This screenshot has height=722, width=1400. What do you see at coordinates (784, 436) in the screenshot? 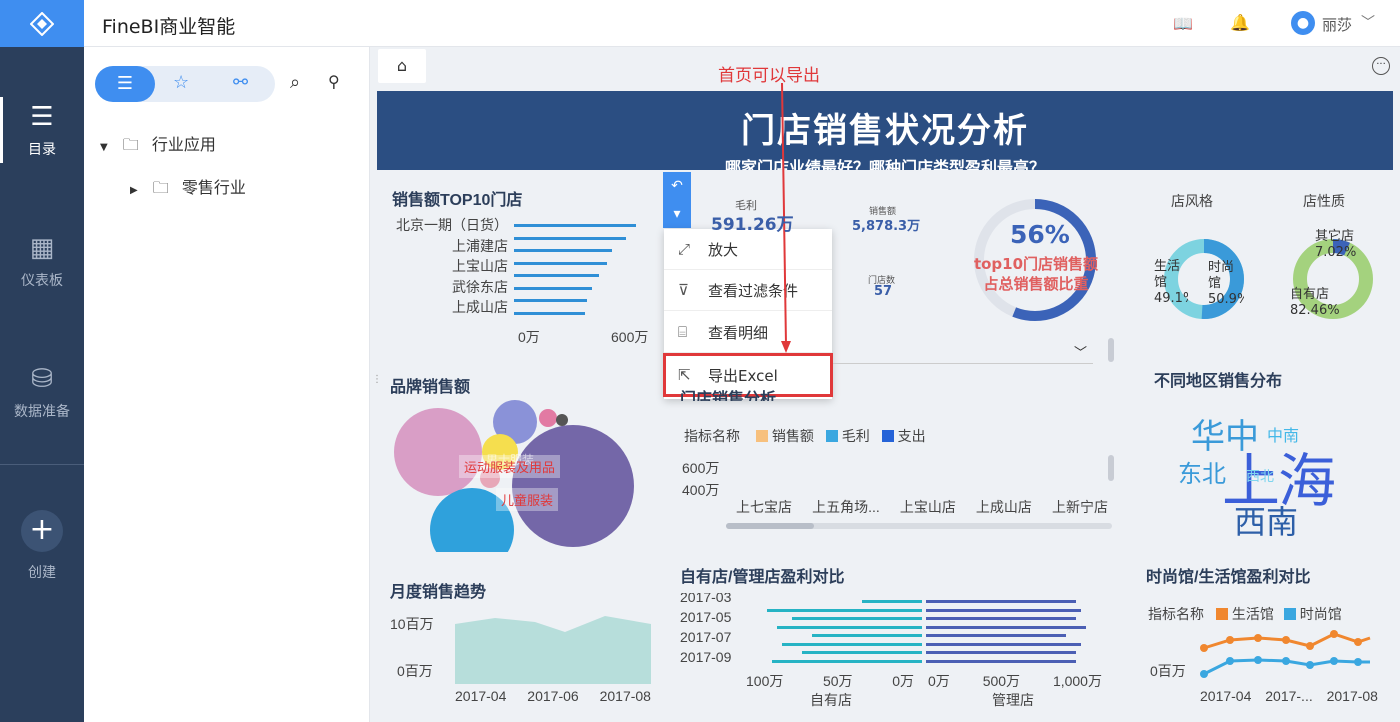
I see `legend-item: 销售额` at bounding box center [784, 436].